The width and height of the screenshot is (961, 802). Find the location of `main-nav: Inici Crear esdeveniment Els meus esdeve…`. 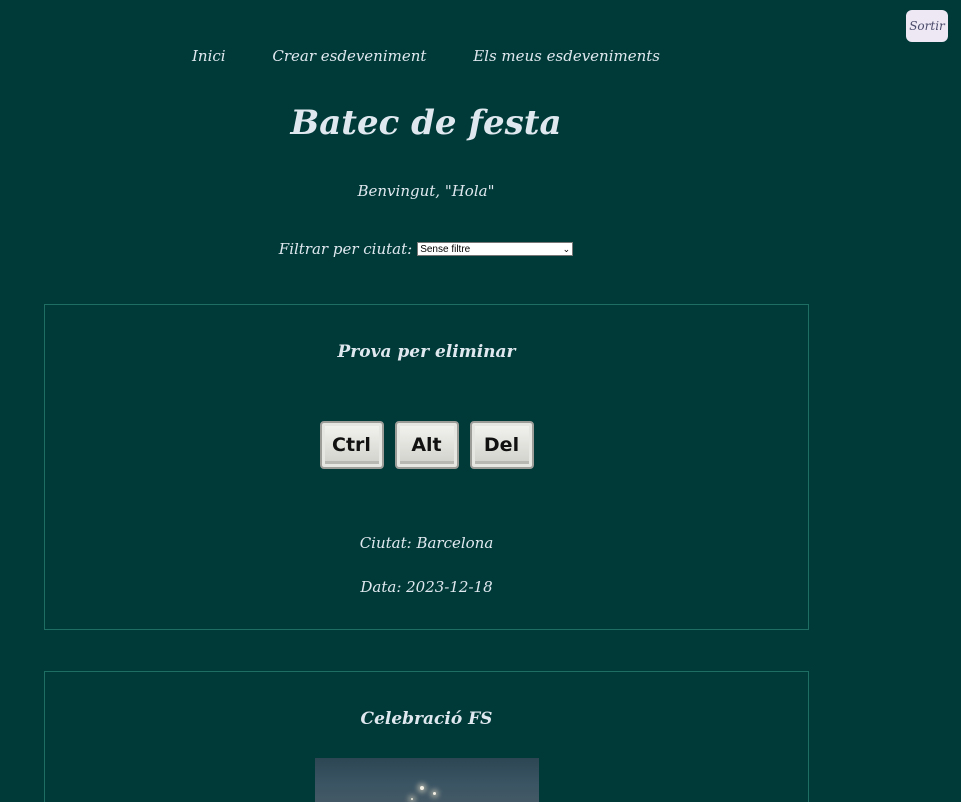

main-nav: Inici Crear esdeveniment Els meus esdeve… is located at coordinates (426, 56).